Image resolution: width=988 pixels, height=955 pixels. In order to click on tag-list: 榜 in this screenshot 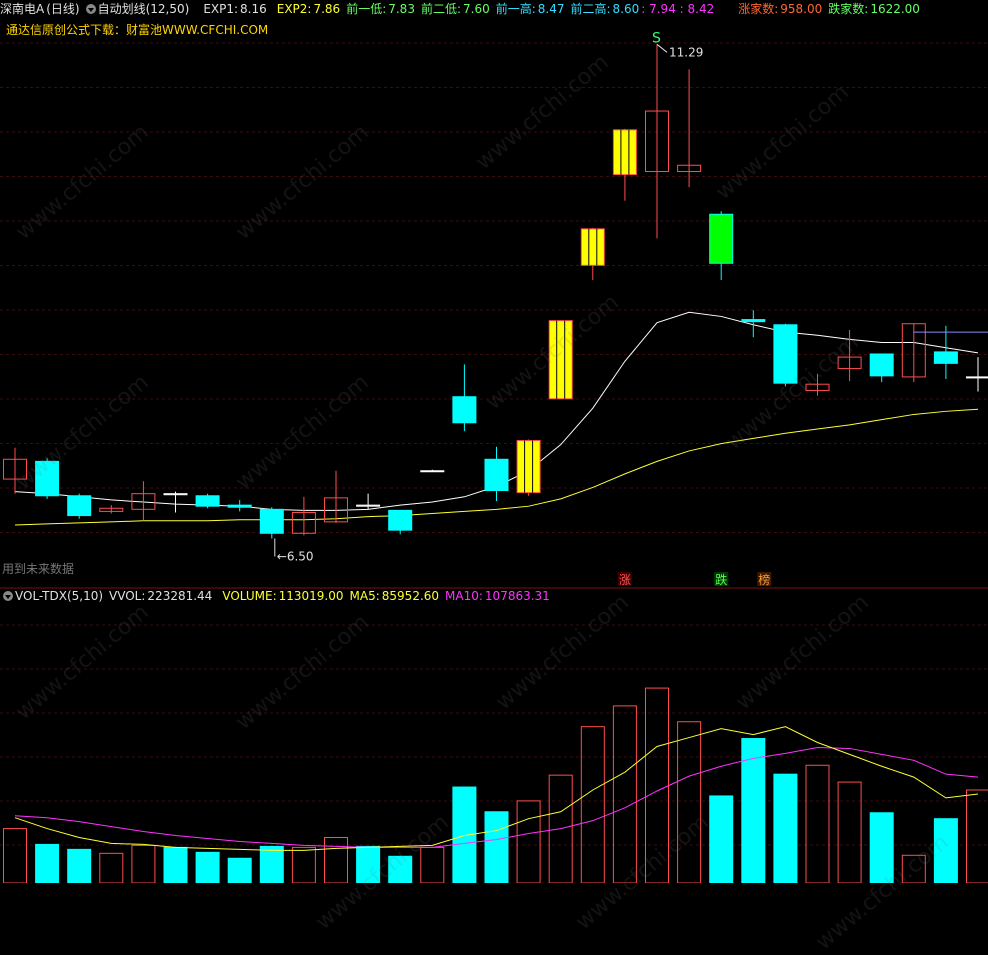, I will do `click(764, 579)`.